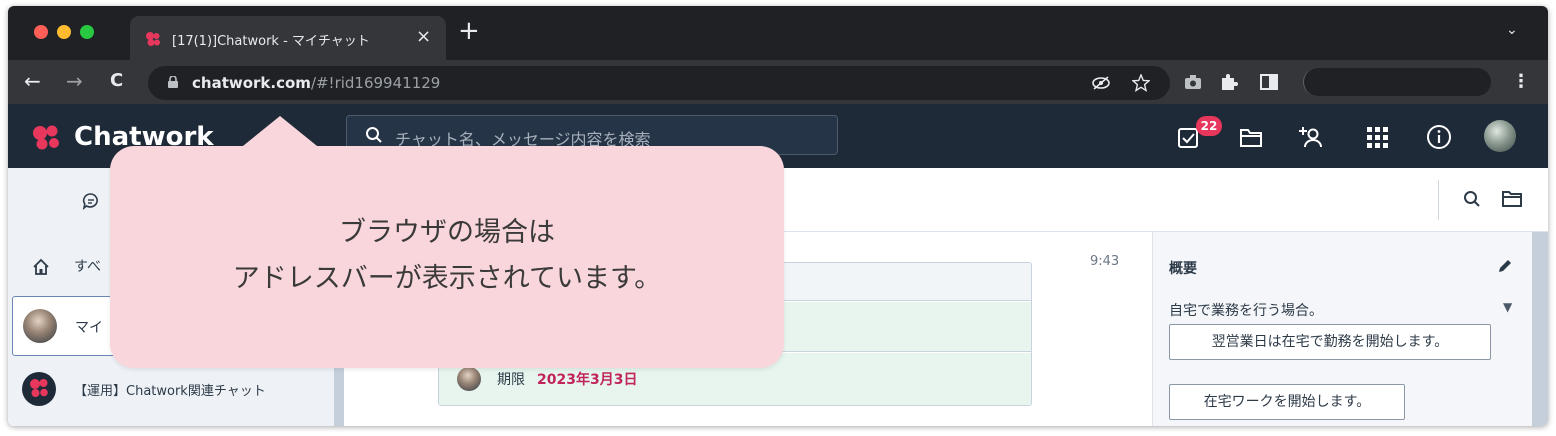 The height and width of the screenshot is (436, 1556). I want to click on callout-text: ブラウザの場合は アドレスバーが表示されています。, so click(447, 256).